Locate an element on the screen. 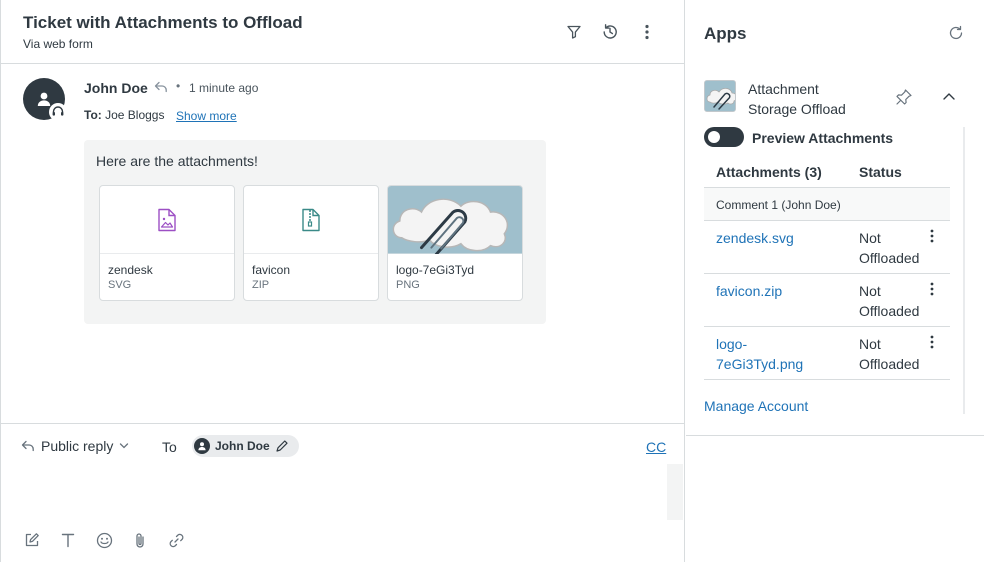 The width and height of the screenshot is (984, 562). attachment-card-logo: logo-7eGi3Tyd PNG is located at coordinates (455, 243).